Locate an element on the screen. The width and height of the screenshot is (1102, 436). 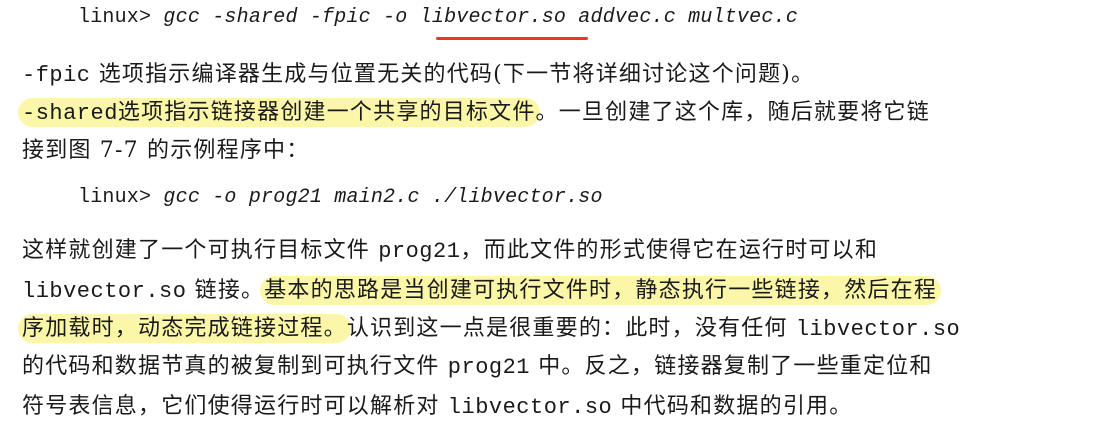
highlight-shared: -shared选项指示链接器创建一个共享的目标文件 is located at coordinates (279, 112).